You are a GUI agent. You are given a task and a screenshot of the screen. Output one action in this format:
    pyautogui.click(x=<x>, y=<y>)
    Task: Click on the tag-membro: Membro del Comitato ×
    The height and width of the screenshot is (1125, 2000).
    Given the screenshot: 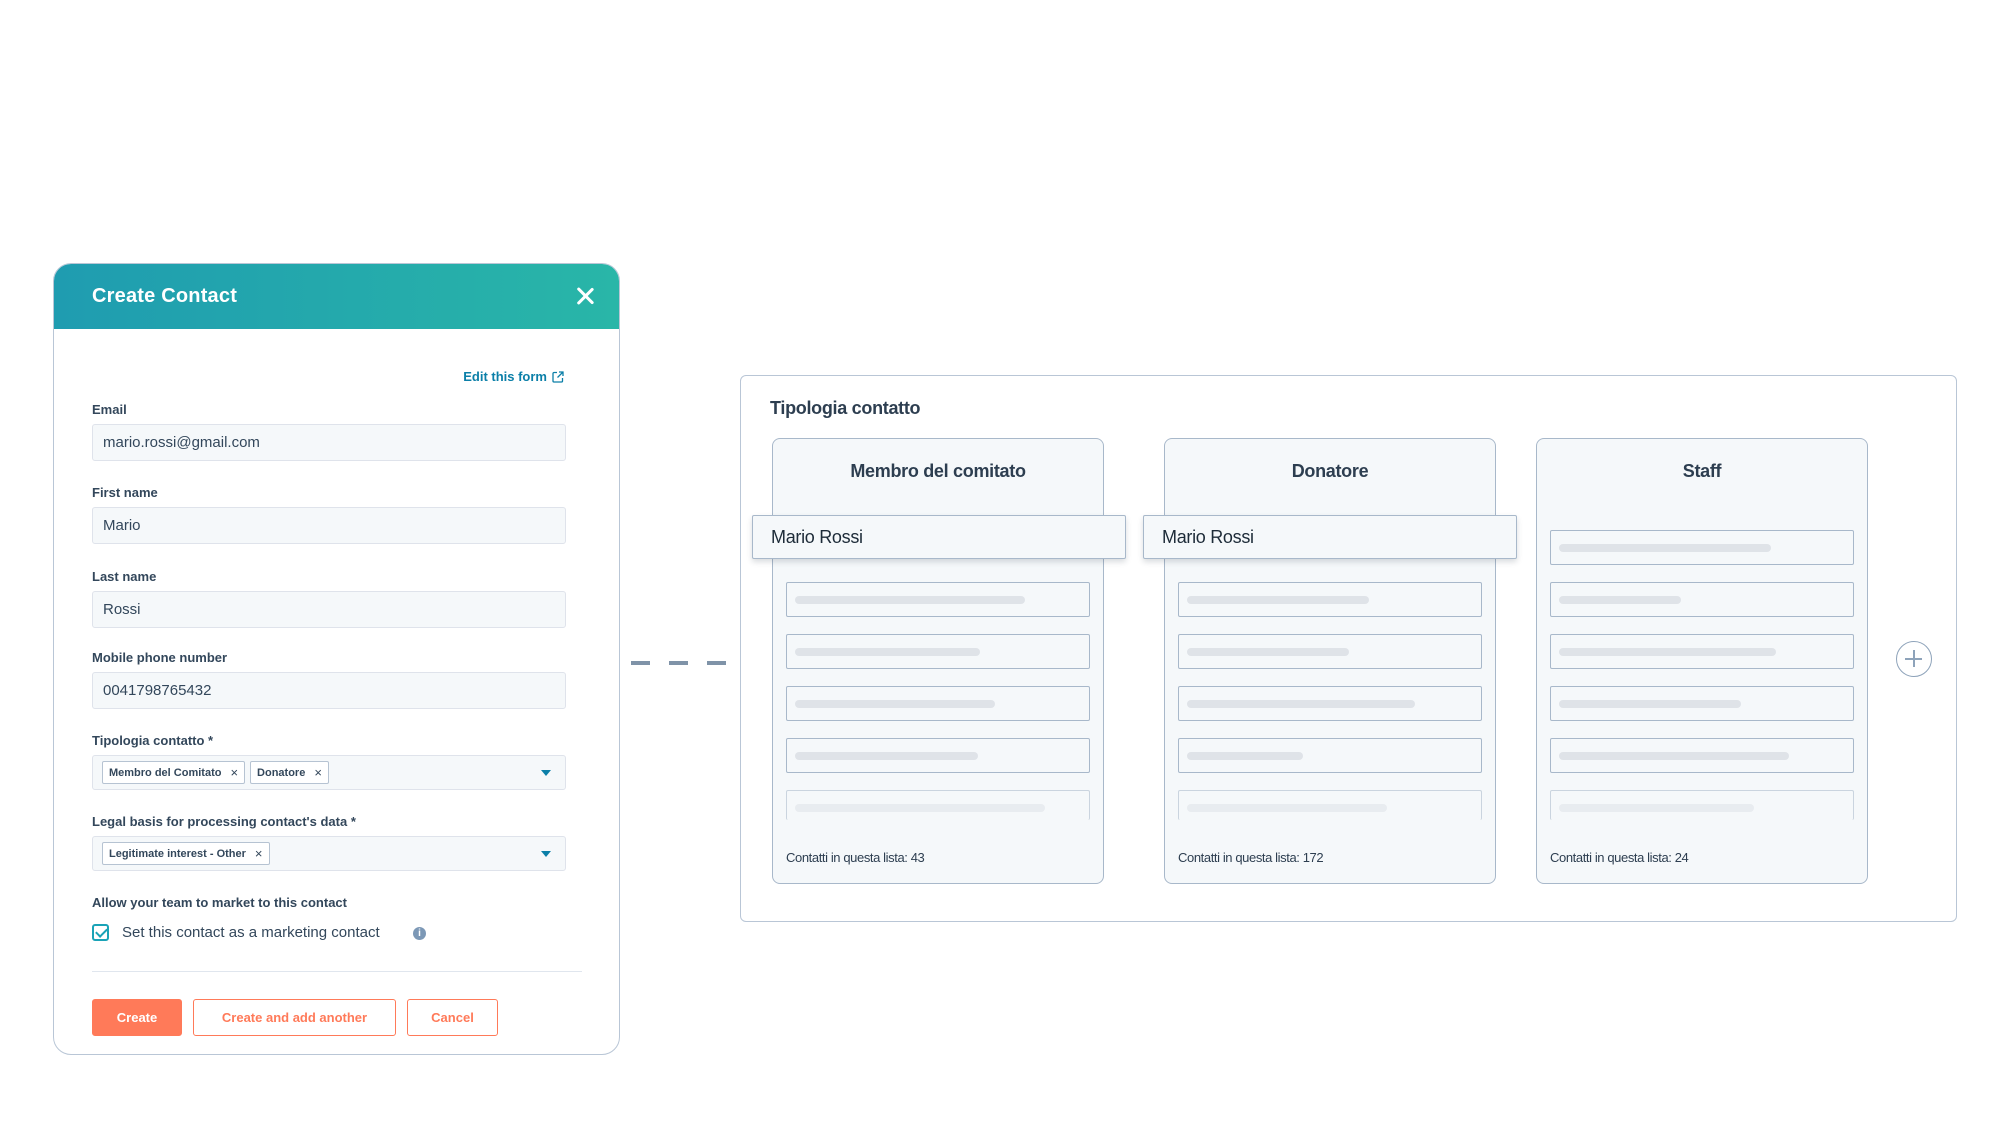 What is the action you would take?
    pyautogui.click(x=174, y=772)
    